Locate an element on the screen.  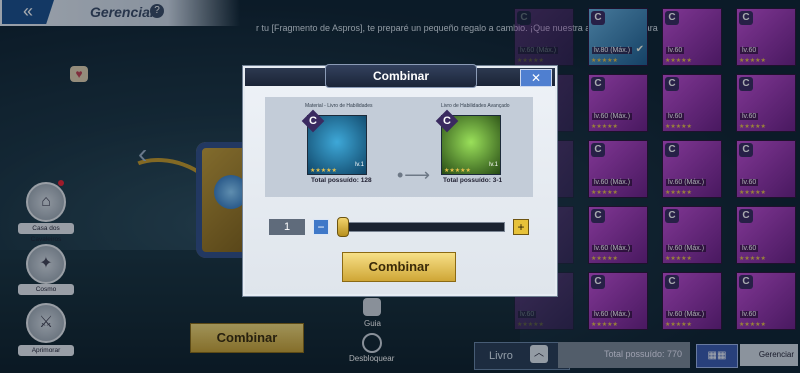
material-total: Total possuído: 128 is located at coordinates (341, 180).